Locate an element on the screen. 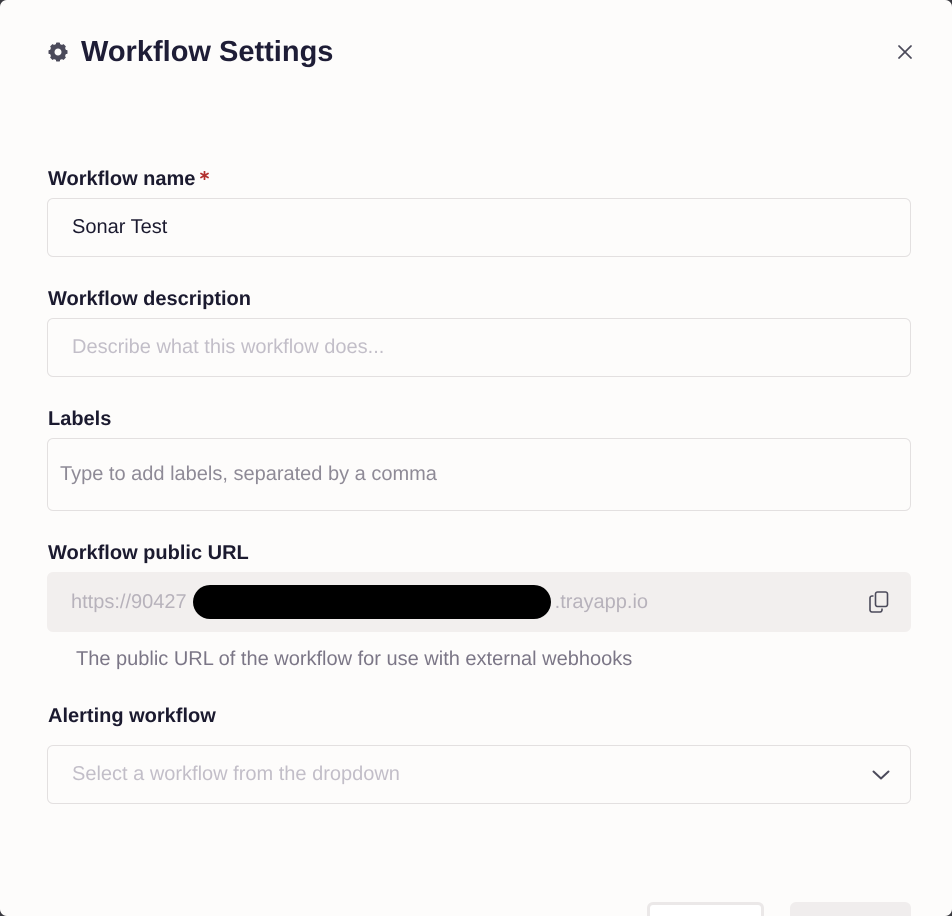 Image resolution: width=952 pixels, height=916 pixels. chevron-down-icon is located at coordinates (881, 775).